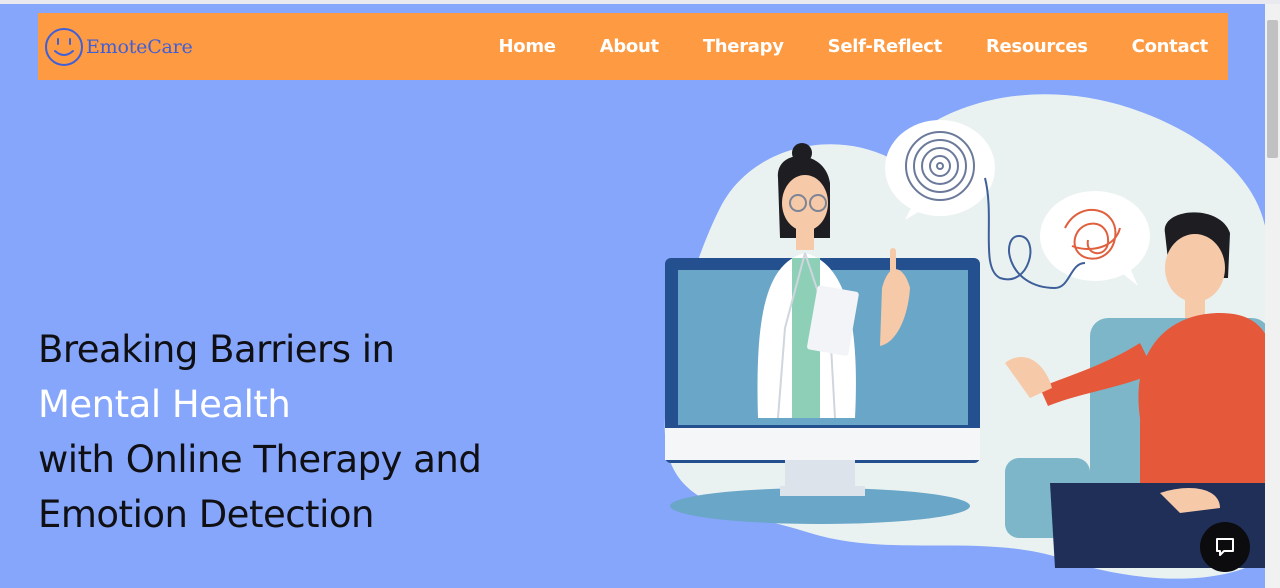 This screenshot has height=588, width=1280. I want to click on hero-line-3: with Online Therapy and, so click(260, 459).